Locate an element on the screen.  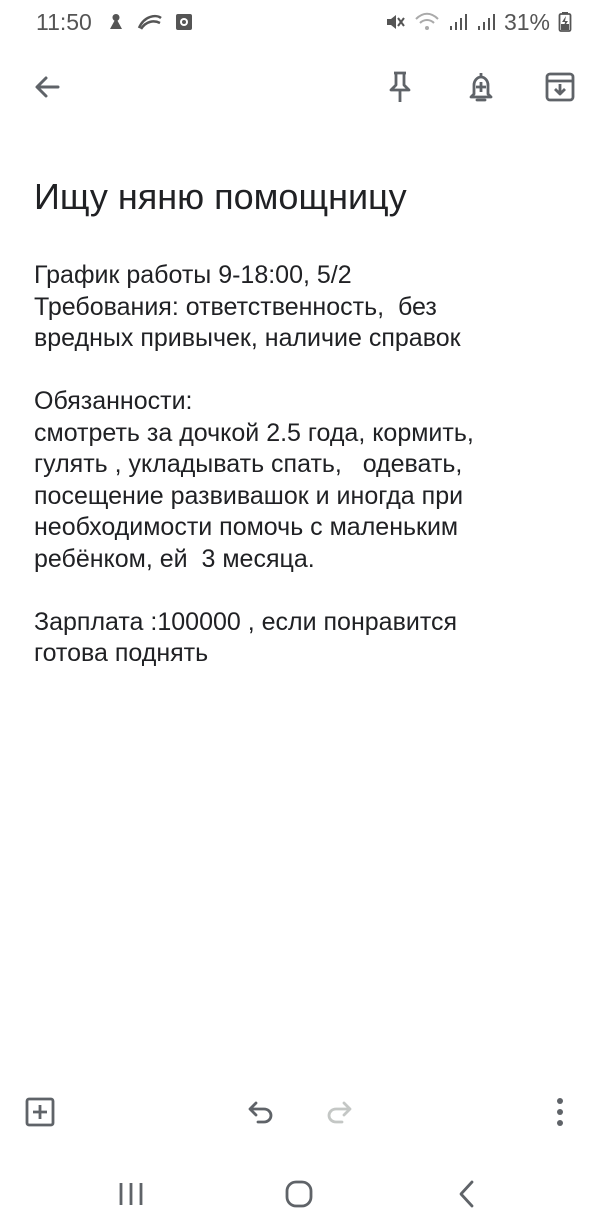
note-line: ребёнком, ей 3 месяца. is located at coordinates (174, 558).